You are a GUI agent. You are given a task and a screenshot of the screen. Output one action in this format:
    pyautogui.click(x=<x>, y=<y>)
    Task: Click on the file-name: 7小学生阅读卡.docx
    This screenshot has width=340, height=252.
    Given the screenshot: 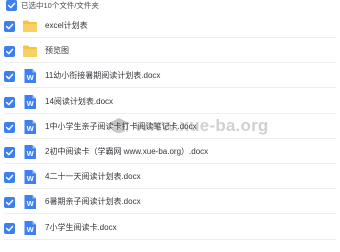 What is the action you would take?
    pyautogui.click(x=81, y=227)
    